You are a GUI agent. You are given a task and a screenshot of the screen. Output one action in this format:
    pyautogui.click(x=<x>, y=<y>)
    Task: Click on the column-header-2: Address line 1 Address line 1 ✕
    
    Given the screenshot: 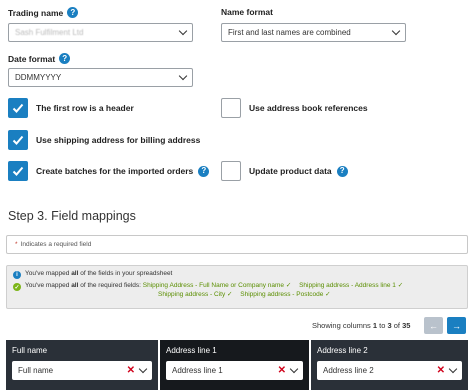 What is the action you would take?
    pyautogui.click(x=234, y=365)
    